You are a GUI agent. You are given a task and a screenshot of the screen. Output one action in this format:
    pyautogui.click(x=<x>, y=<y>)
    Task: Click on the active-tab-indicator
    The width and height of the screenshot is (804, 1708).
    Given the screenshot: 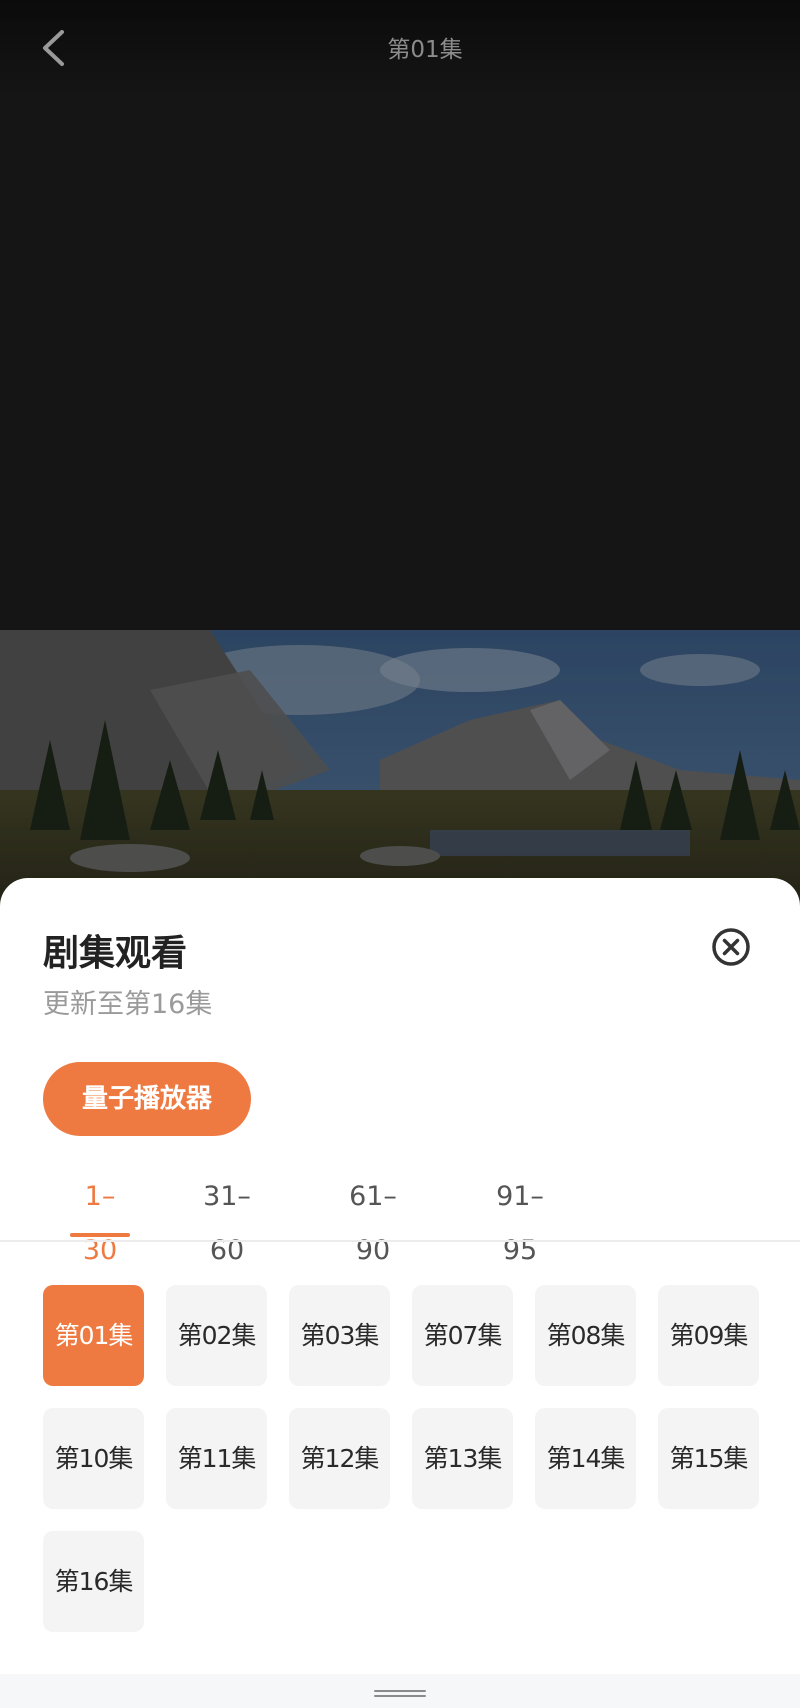 What is the action you would take?
    pyautogui.click(x=100, y=1235)
    